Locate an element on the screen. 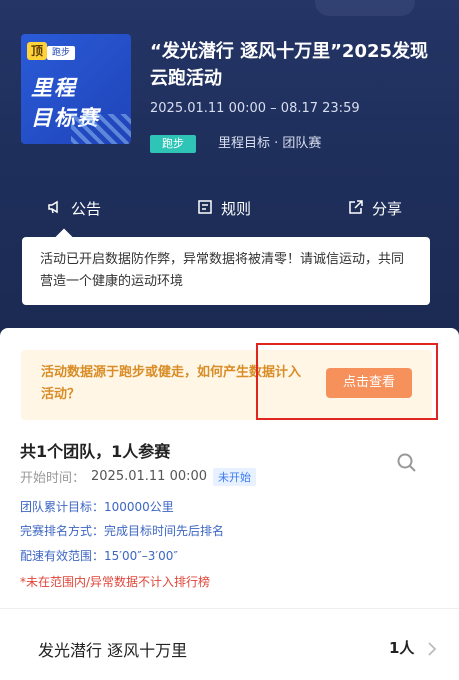 This screenshot has width=459, height=680. divider is located at coordinates (229, 608).